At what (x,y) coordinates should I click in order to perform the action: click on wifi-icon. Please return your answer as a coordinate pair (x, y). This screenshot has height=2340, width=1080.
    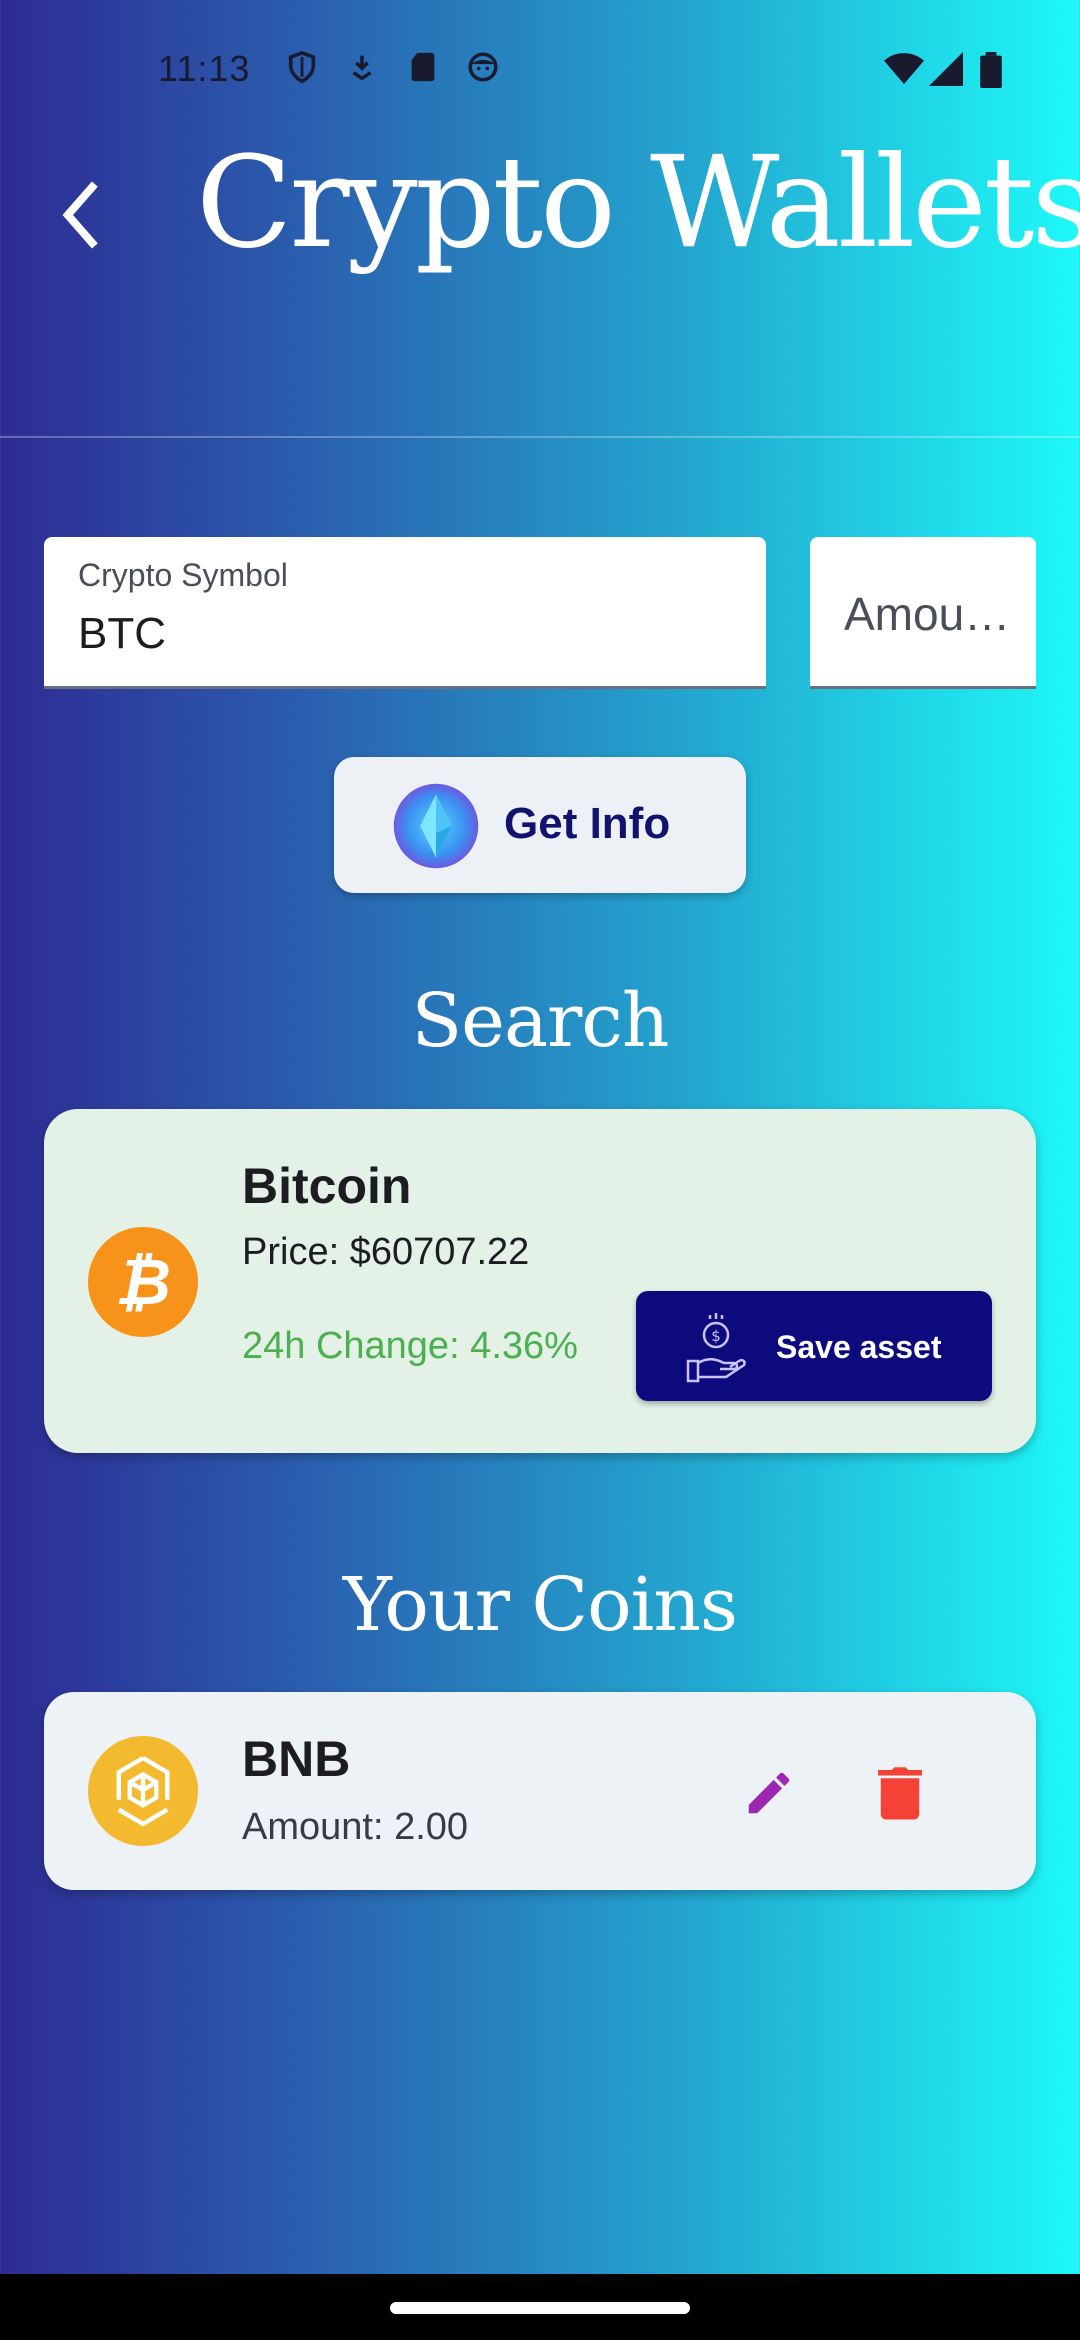
    Looking at the image, I should click on (904, 68).